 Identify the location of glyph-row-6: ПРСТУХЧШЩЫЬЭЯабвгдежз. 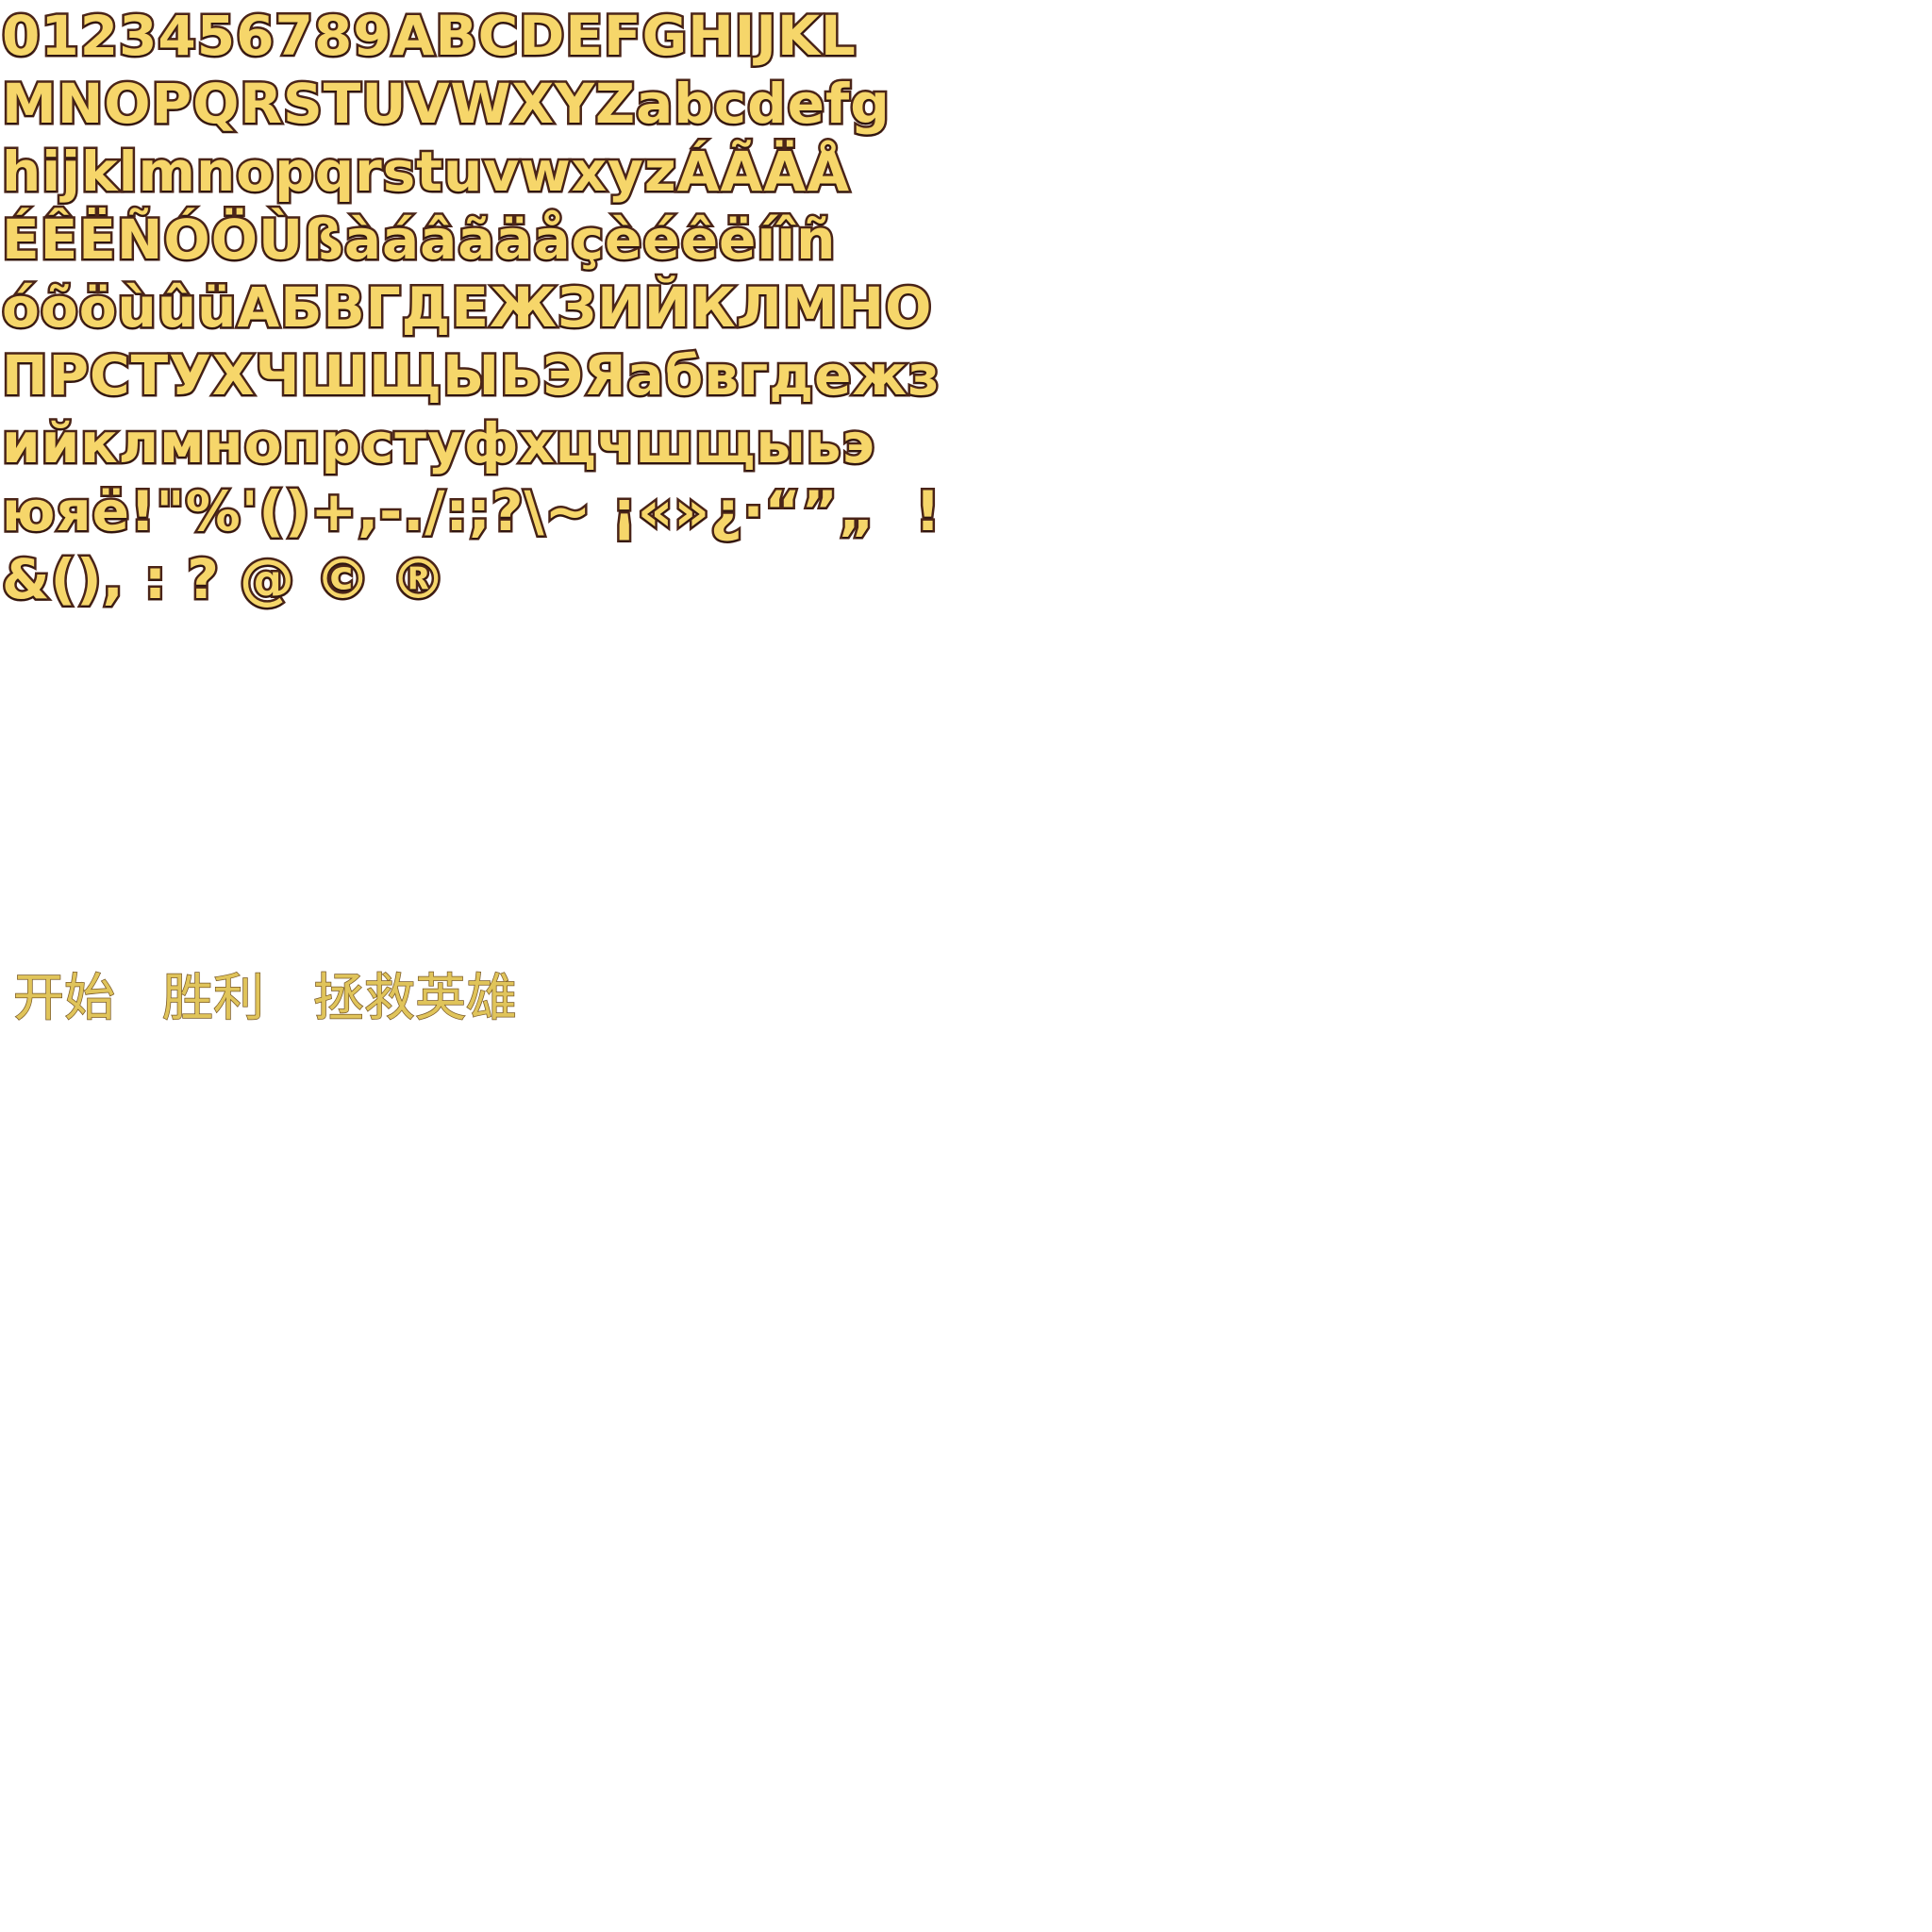
(470, 375).